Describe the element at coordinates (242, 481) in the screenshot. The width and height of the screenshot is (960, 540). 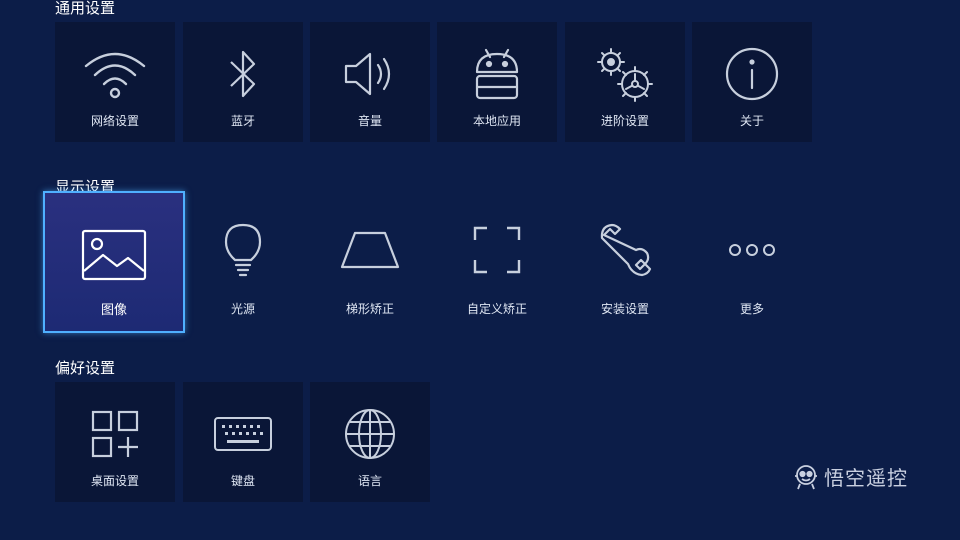
I see `tile-label: 键盘` at that location.